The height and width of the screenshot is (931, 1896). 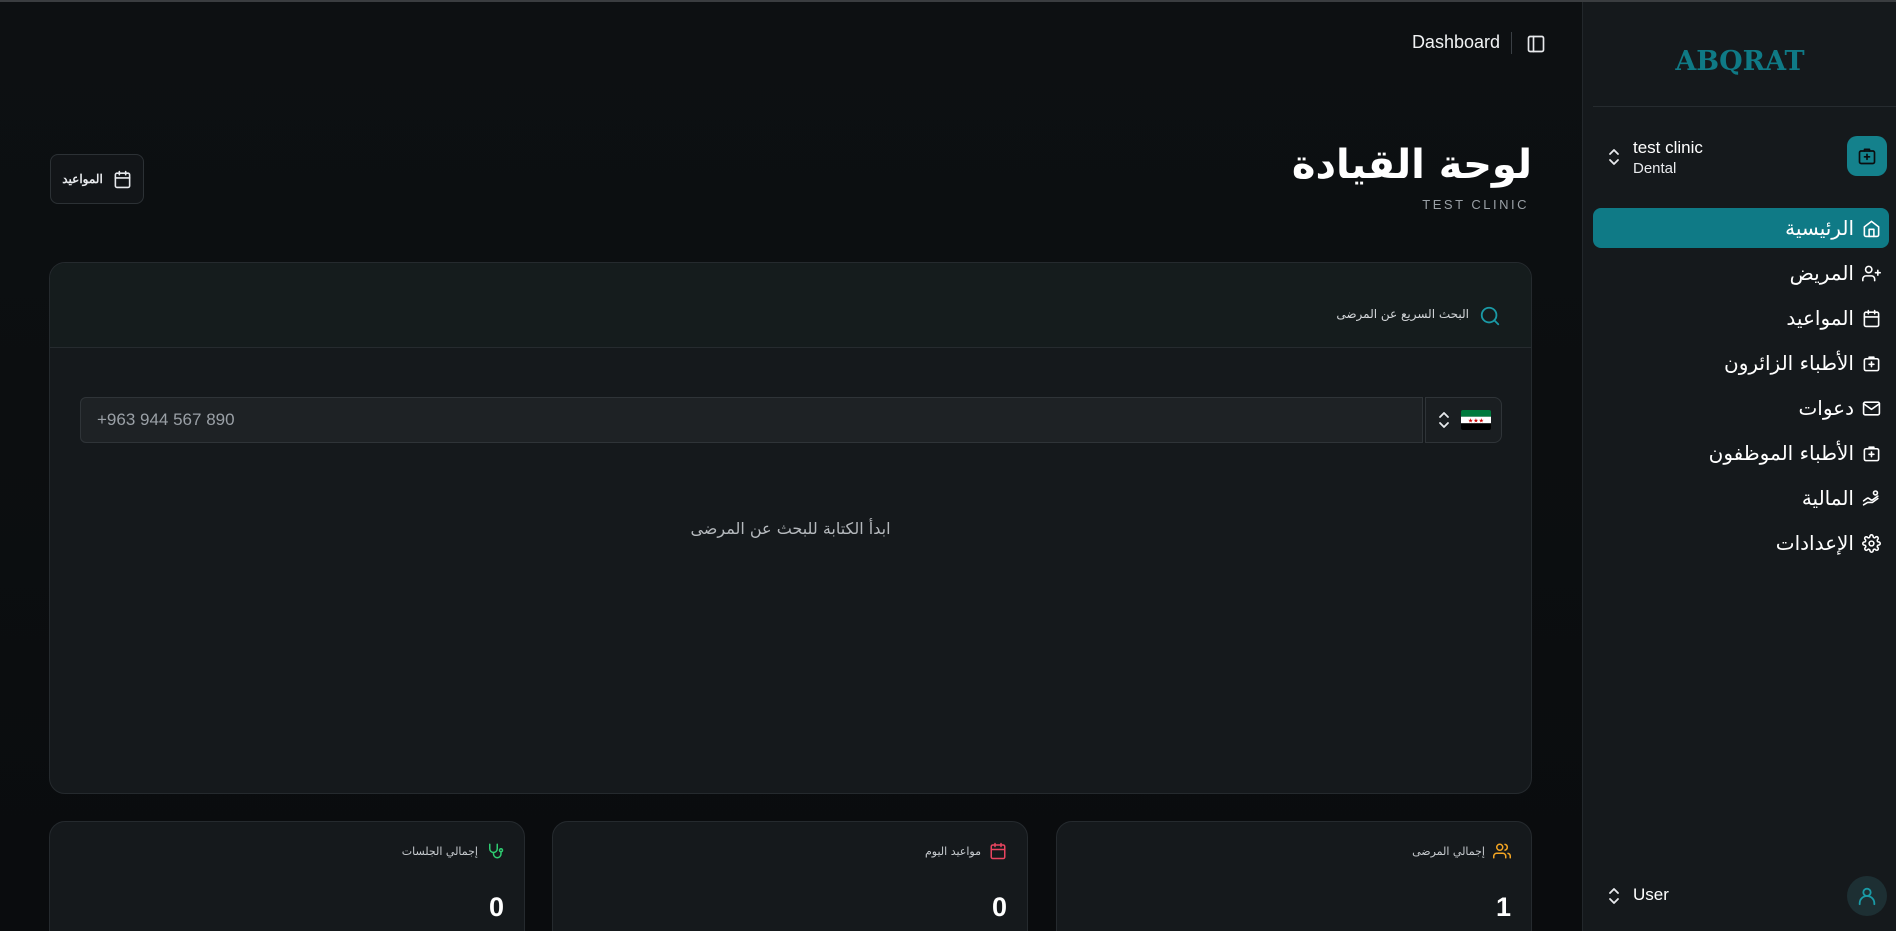 I want to click on sidebar-item-patient: المريض, so click(x=1741, y=273).